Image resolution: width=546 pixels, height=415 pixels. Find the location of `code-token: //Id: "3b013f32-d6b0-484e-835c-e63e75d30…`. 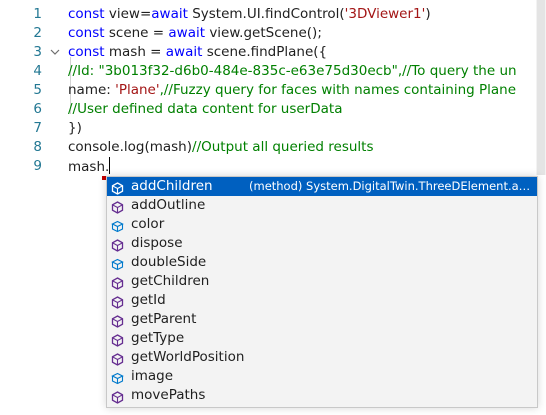

code-token: //Id: "3b013f32-d6b0-484e-835c-e63e75d30… is located at coordinates (292, 71).